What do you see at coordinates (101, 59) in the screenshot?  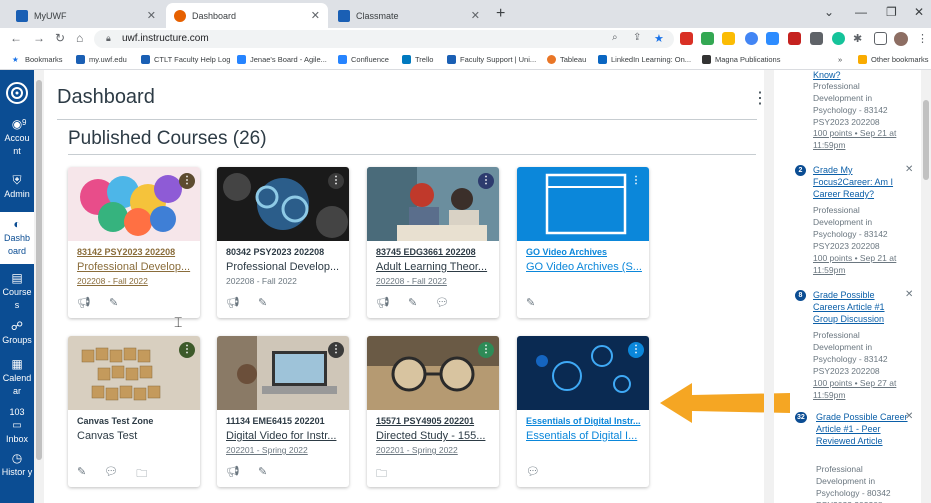 I see `bookmark-item: my.uwf.edu` at bounding box center [101, 59].